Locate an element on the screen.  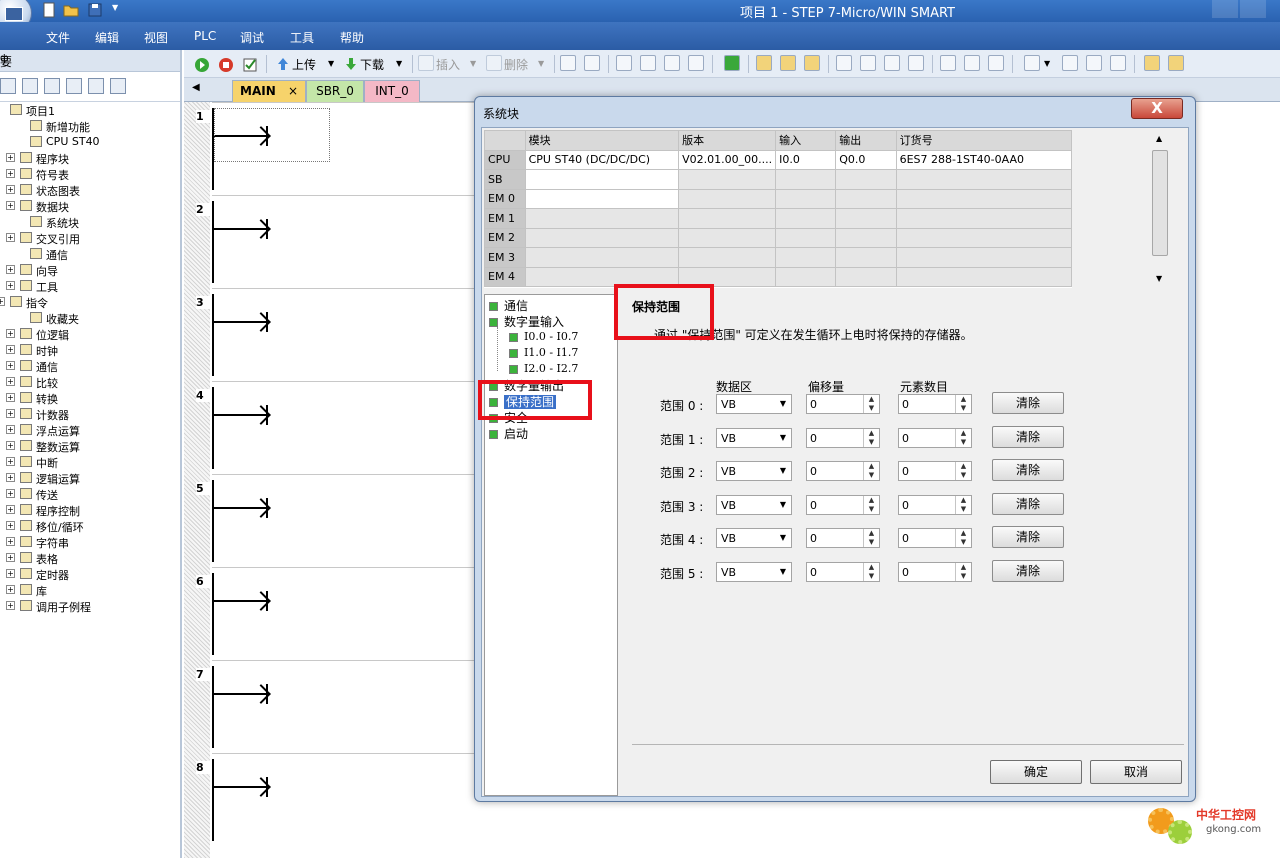
module-table-scrollbar: ▲ ▼ is located at coordinates (1166, 209).